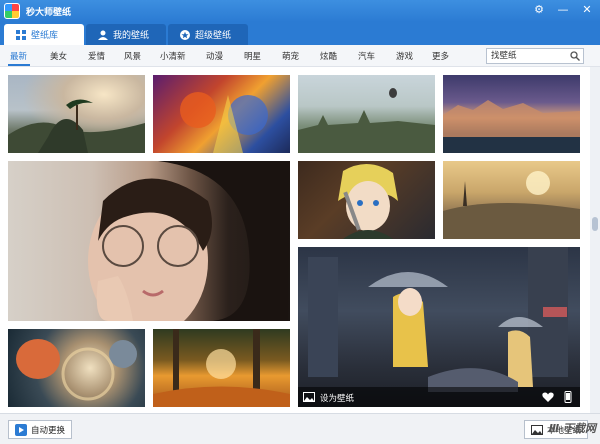 The height and width of the screenshot is (444, 600). I want to click on wallpaper-thumb-autumn-forest, so click(221, 368).